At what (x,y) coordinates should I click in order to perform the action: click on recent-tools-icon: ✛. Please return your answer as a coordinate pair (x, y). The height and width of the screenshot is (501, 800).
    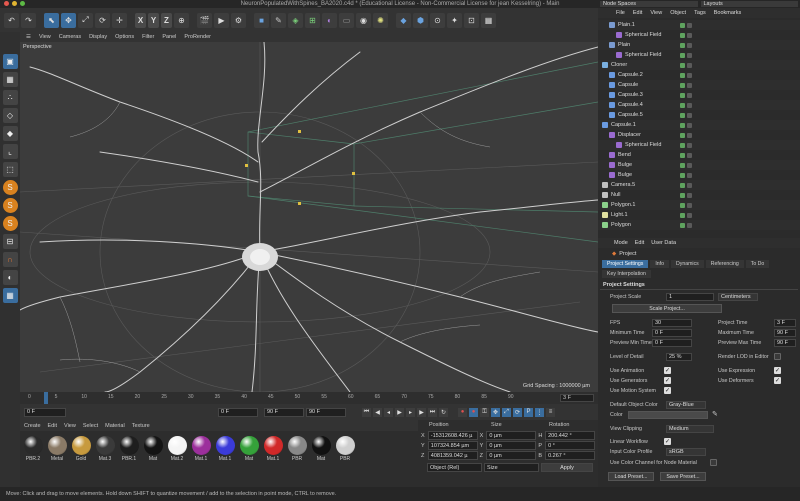
    Looking at the image, I should click on (119, 20).